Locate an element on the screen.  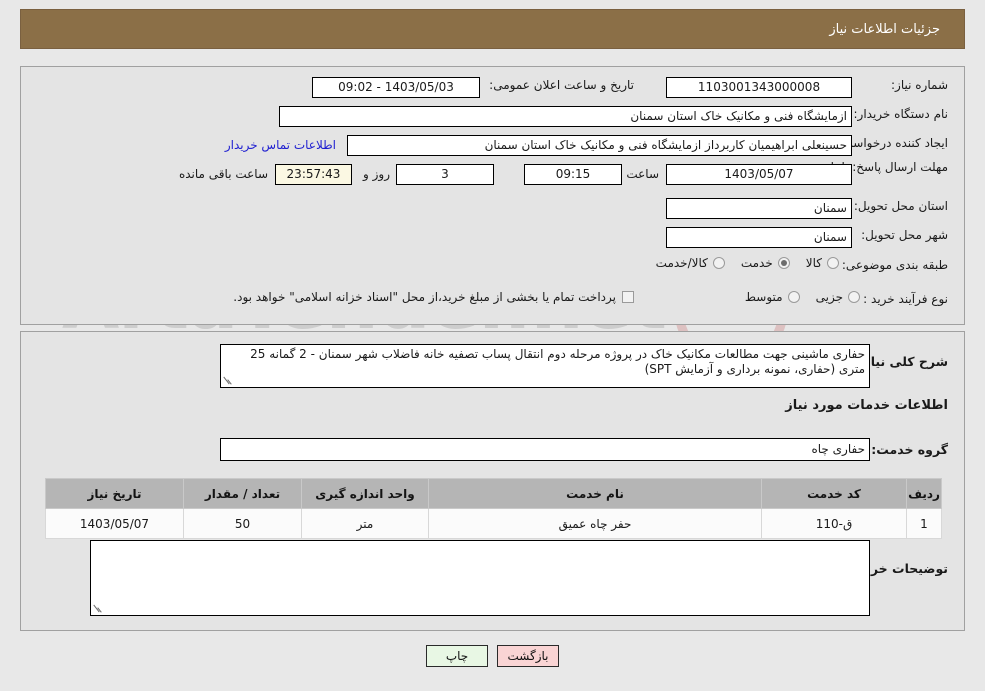
purchase-type-option-label-1: متوسط is located at coordinates (763, 297).